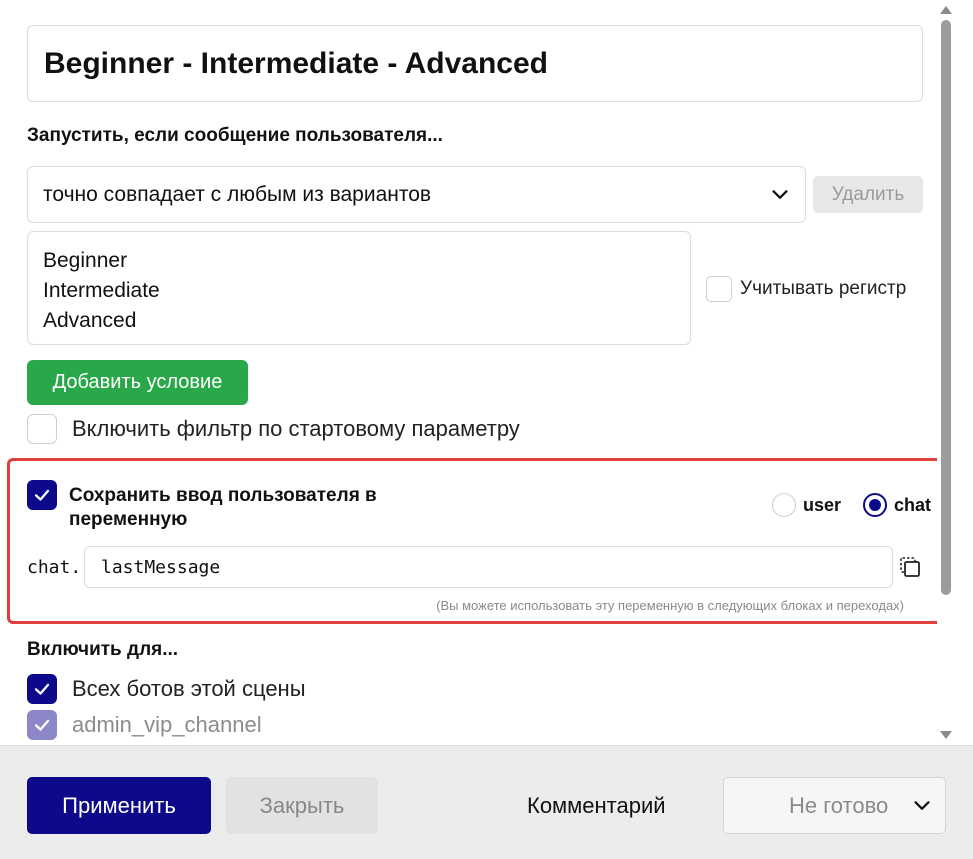  I want to click on trigger-title-input: Beginner - Intermediate - Advanced, so click(475, 63).